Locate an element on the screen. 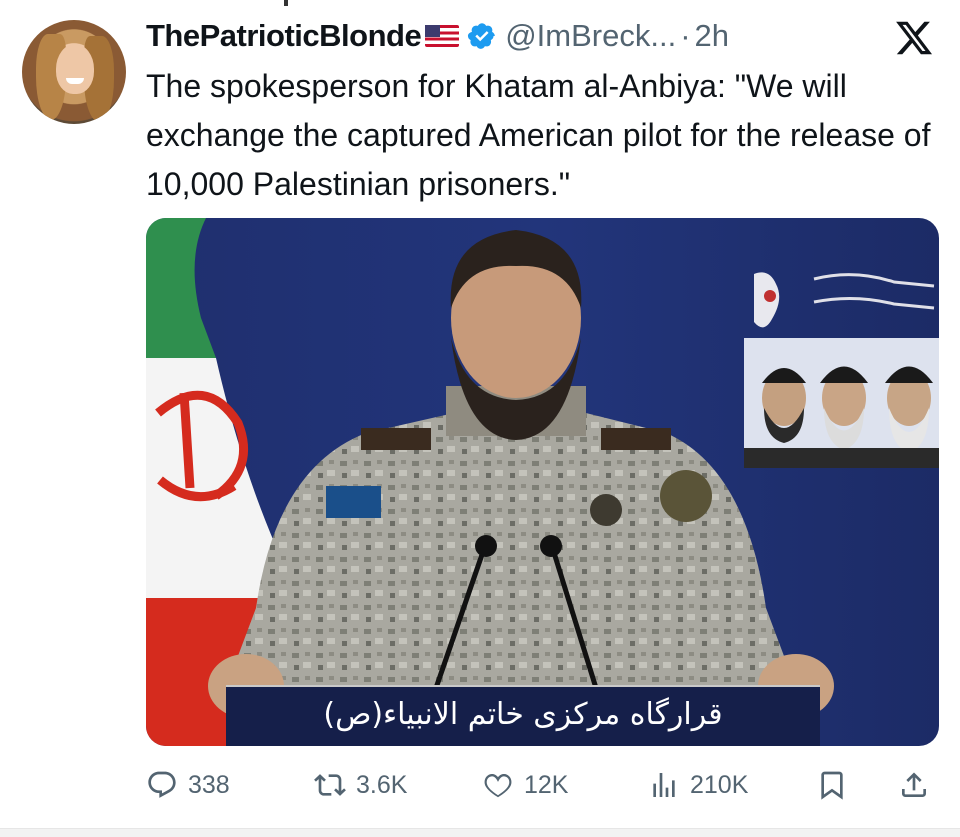  bookmark-icon is located at coordinates (832, 785).